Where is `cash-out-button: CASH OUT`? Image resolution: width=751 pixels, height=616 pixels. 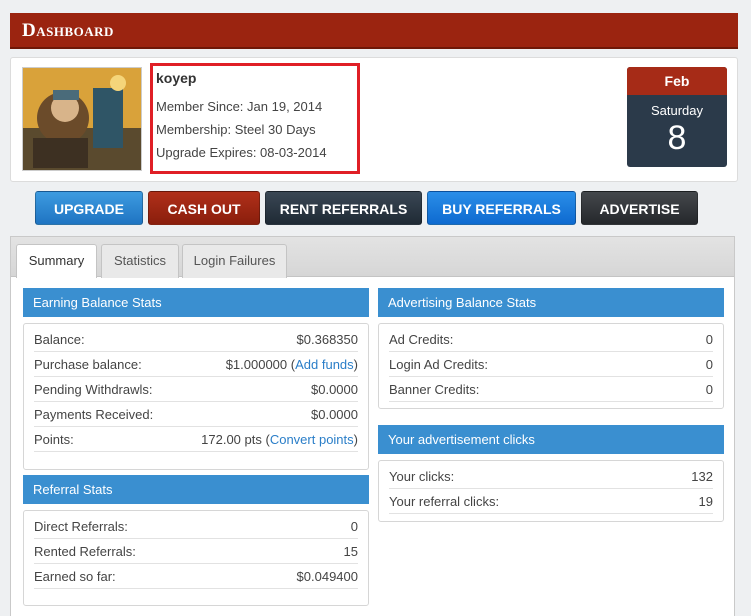
cash-out-button: CASH OUT is located at coordinates (204, 208).